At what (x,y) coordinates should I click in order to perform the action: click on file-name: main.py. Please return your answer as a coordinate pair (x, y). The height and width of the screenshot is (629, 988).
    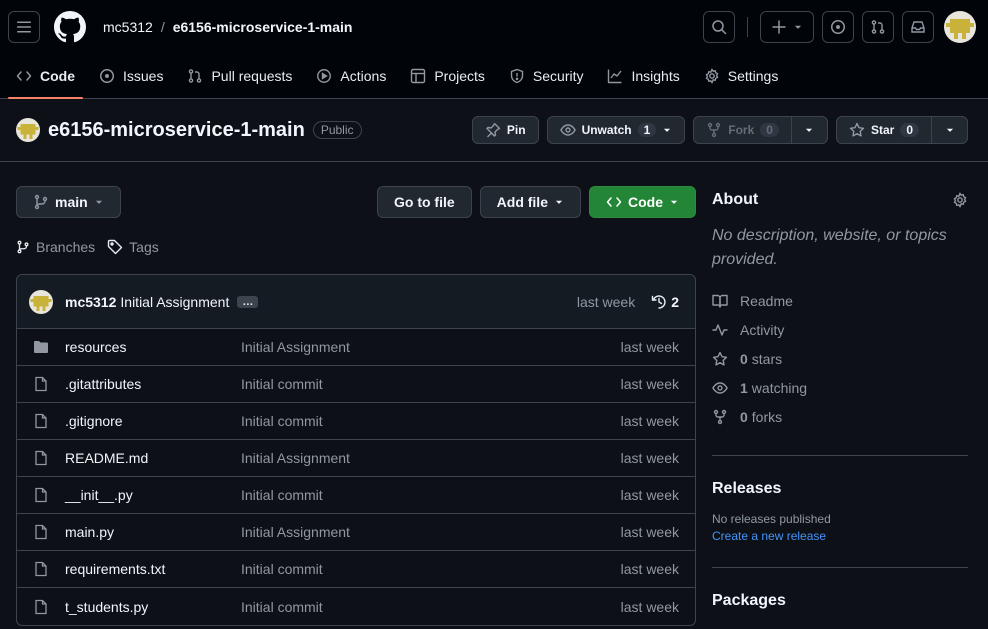
    Looking at the image, I should click on (153, 532).